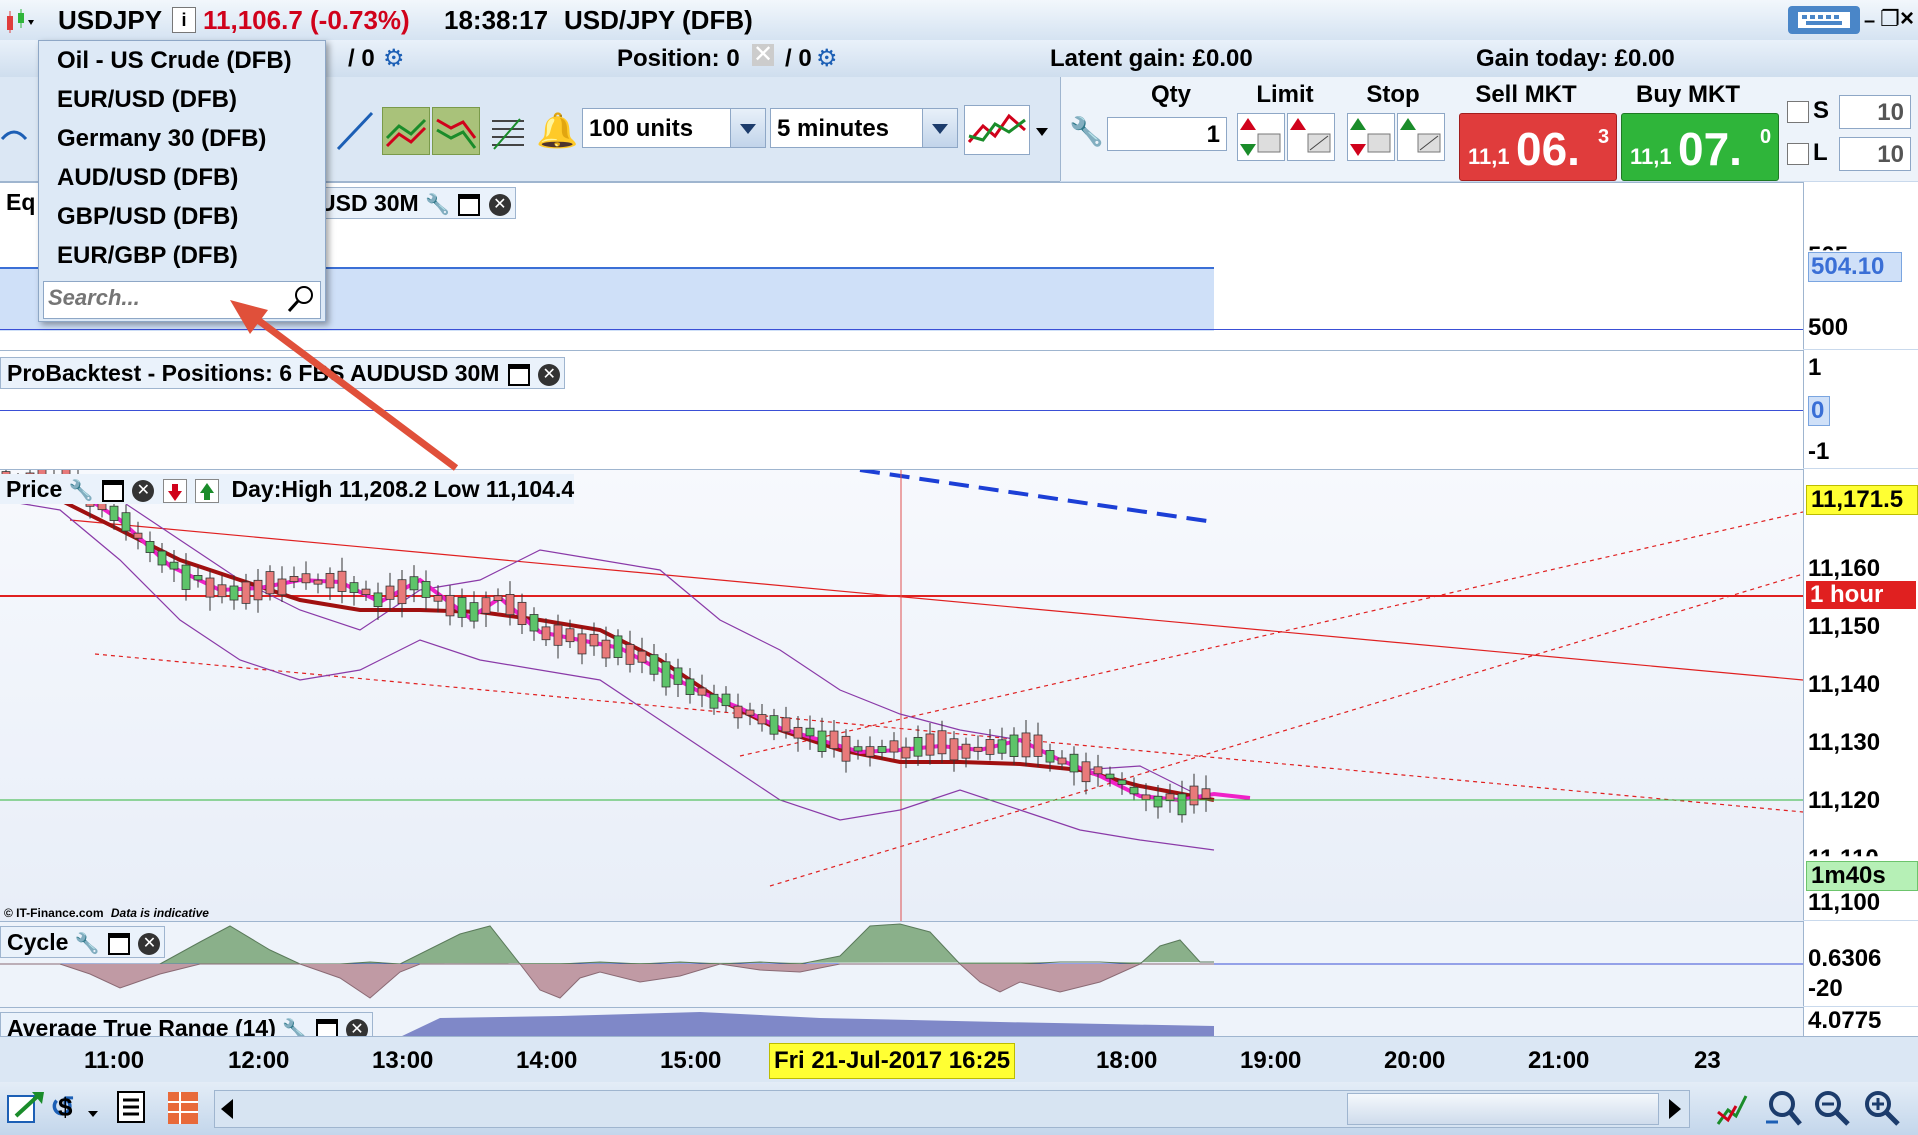 The height and width of the screenshot is (1135, 1918). Describe the element at coordinates (997, 130) in the screenshot. I see `indicators-icon` at that location.